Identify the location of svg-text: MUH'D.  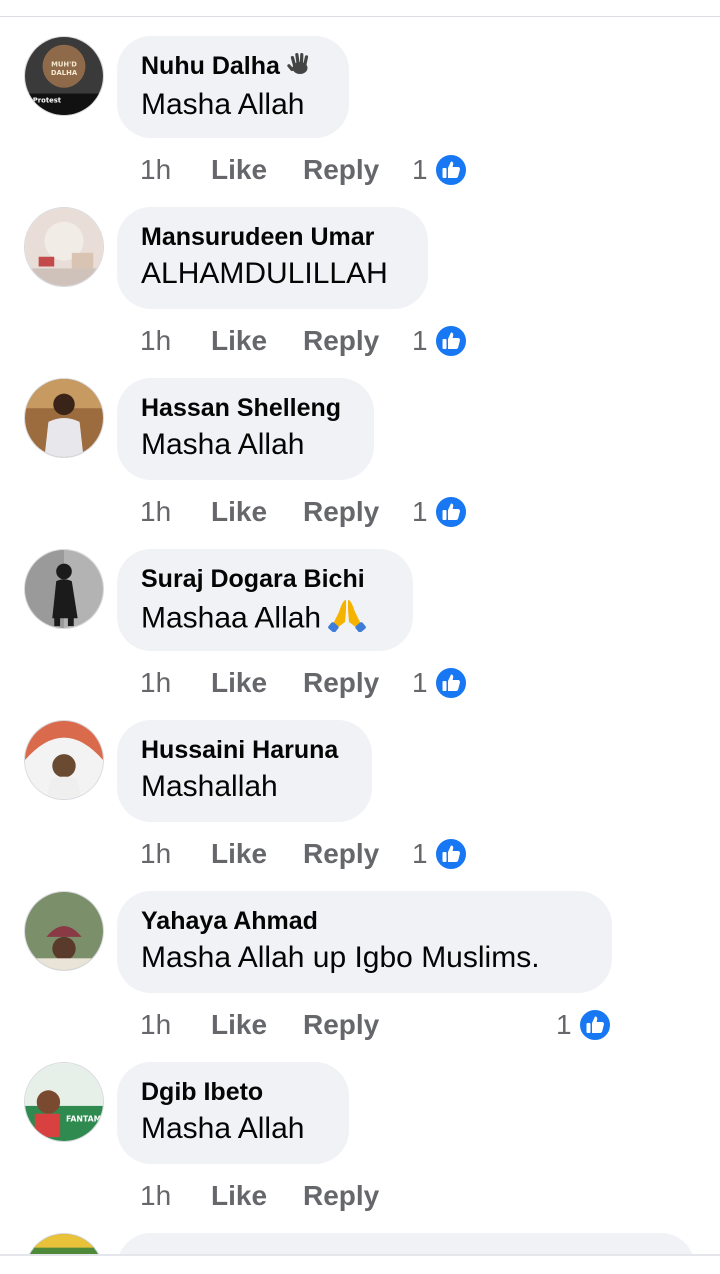
(64, 64).